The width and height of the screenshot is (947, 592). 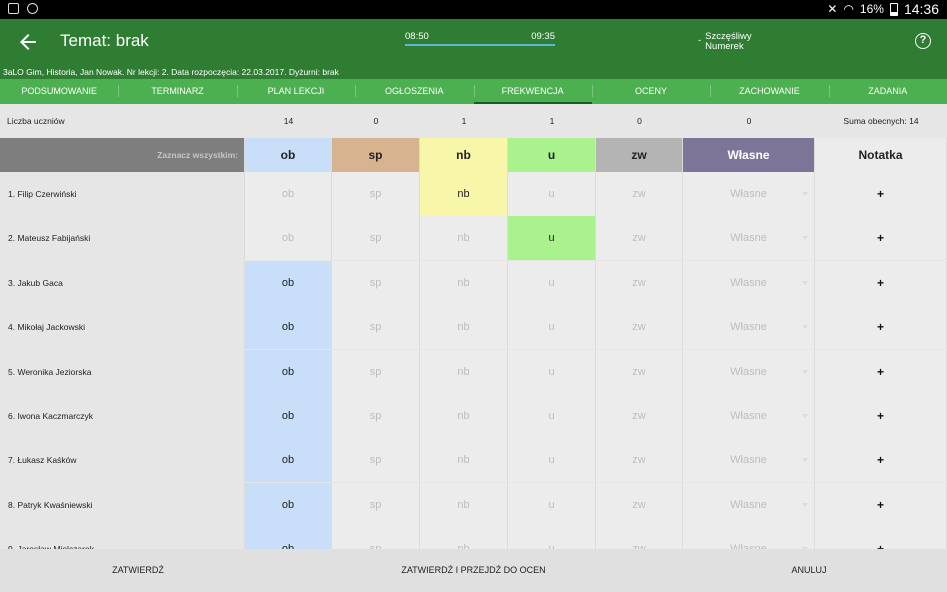 I want to click on status-label: Własne, so click(x=748, y=371).